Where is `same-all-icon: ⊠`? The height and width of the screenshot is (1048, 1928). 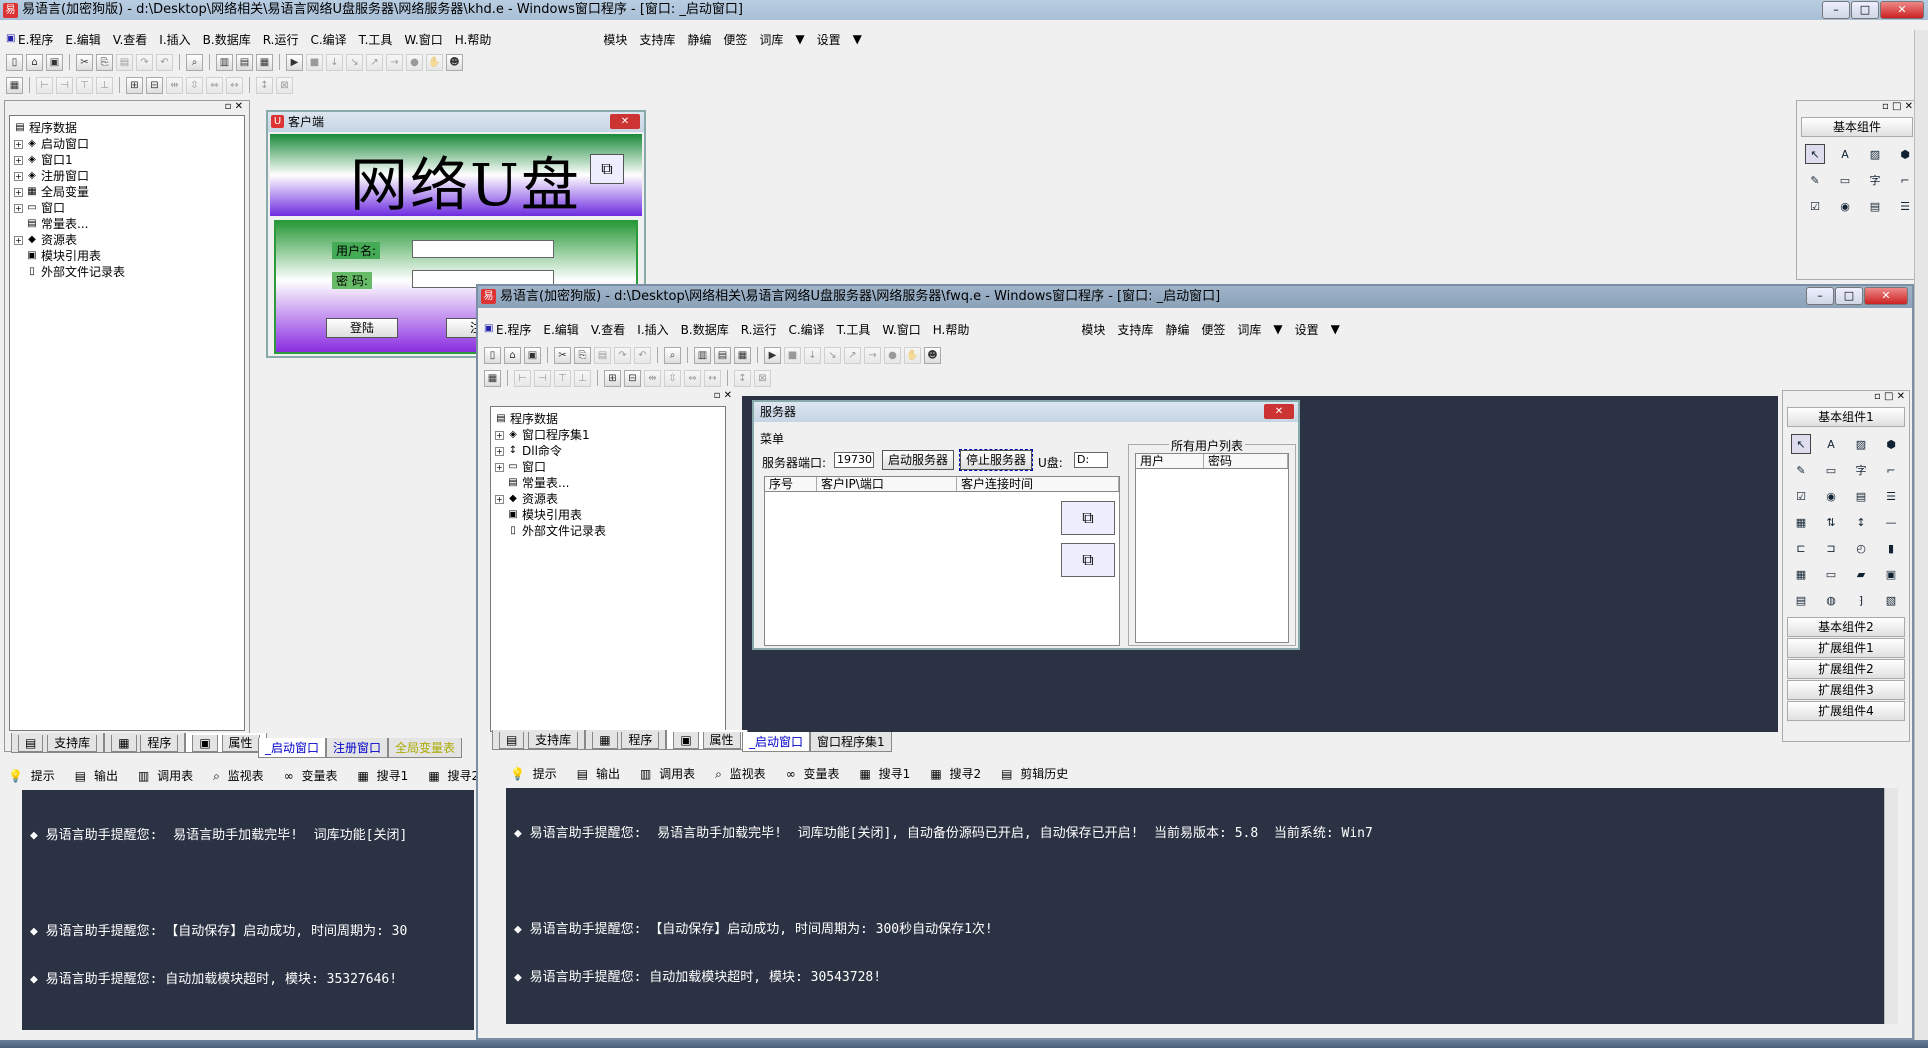
same-all-icon: ⊠ is located at coordinates (762, 378).